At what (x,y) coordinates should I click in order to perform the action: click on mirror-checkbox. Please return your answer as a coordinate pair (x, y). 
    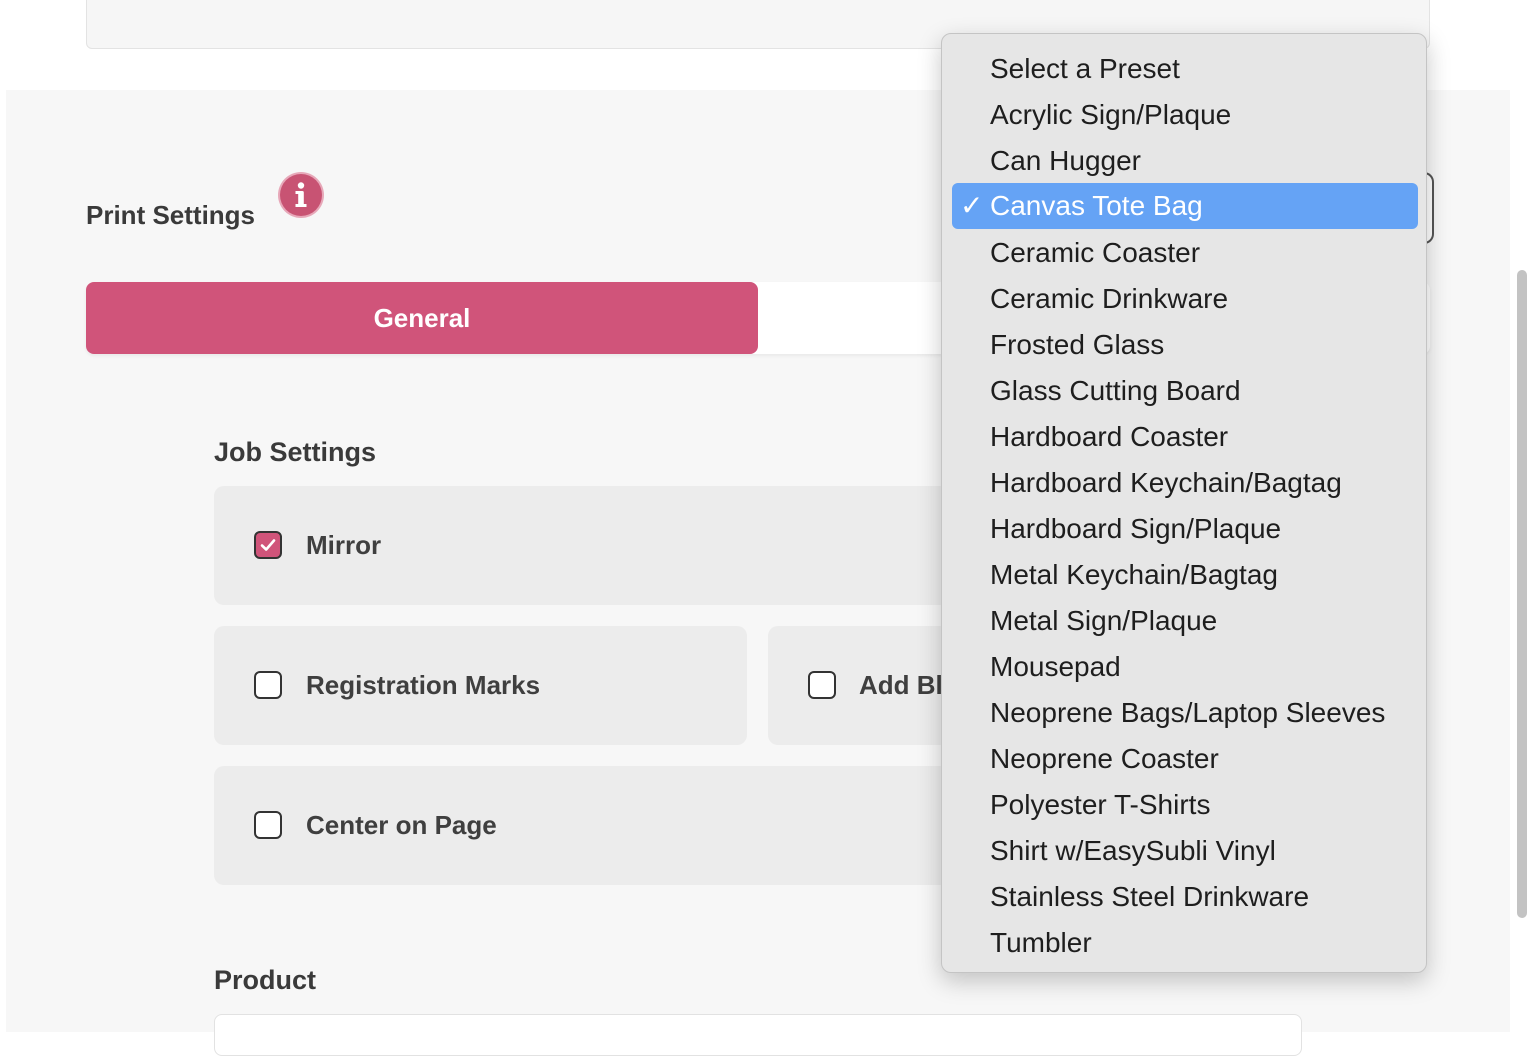
    Looking at the image, I should click on (268, 545).